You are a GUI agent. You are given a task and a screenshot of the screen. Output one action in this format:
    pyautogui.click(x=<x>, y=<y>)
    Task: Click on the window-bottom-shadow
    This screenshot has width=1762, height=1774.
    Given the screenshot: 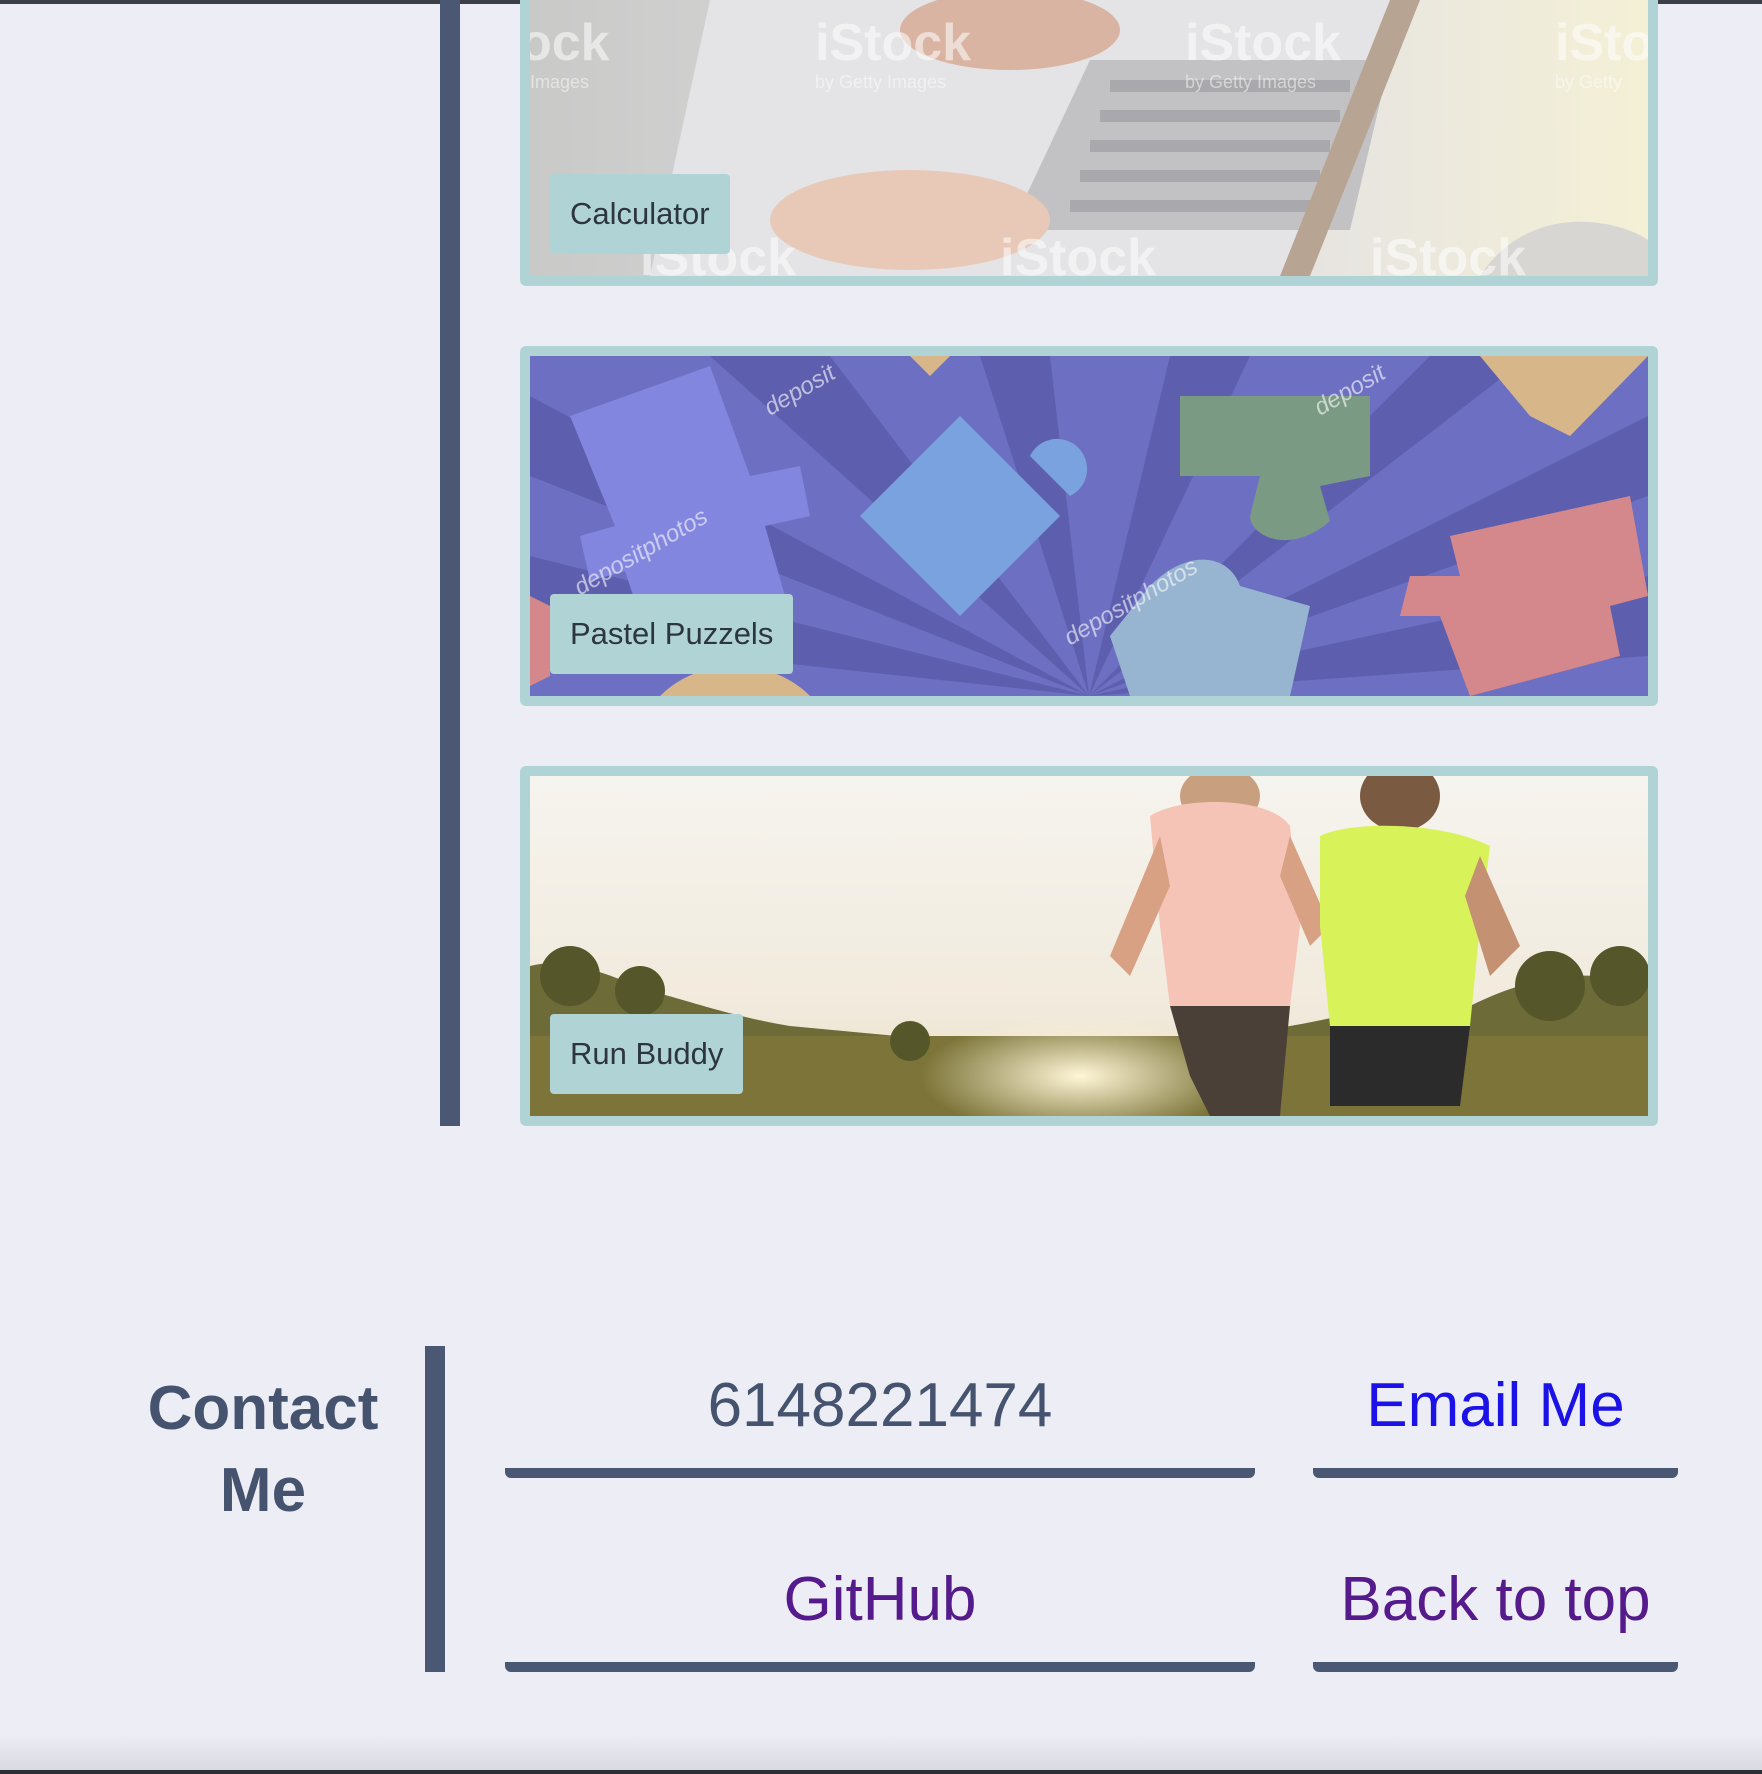 What is the action you would take?
    pyautogui.click(x=881, y=1754)
    